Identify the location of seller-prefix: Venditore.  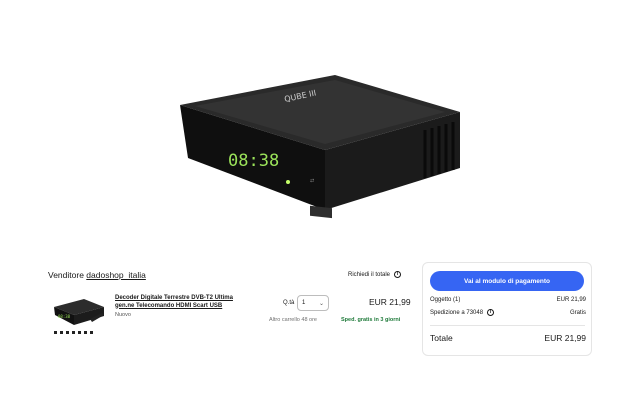
(67, 275).